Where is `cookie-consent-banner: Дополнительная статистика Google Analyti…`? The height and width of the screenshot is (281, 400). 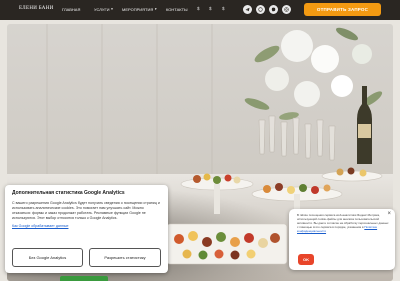
cookie-consent-banner: Дополнительная статистика Google Analyti… is located at coordinates (86, 229).